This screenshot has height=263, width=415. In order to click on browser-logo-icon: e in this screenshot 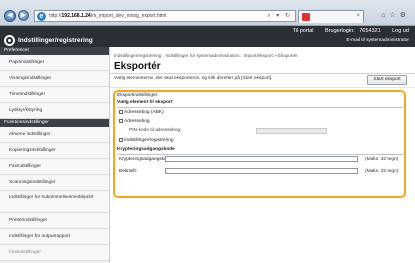, I will do `click(41, 16)`.